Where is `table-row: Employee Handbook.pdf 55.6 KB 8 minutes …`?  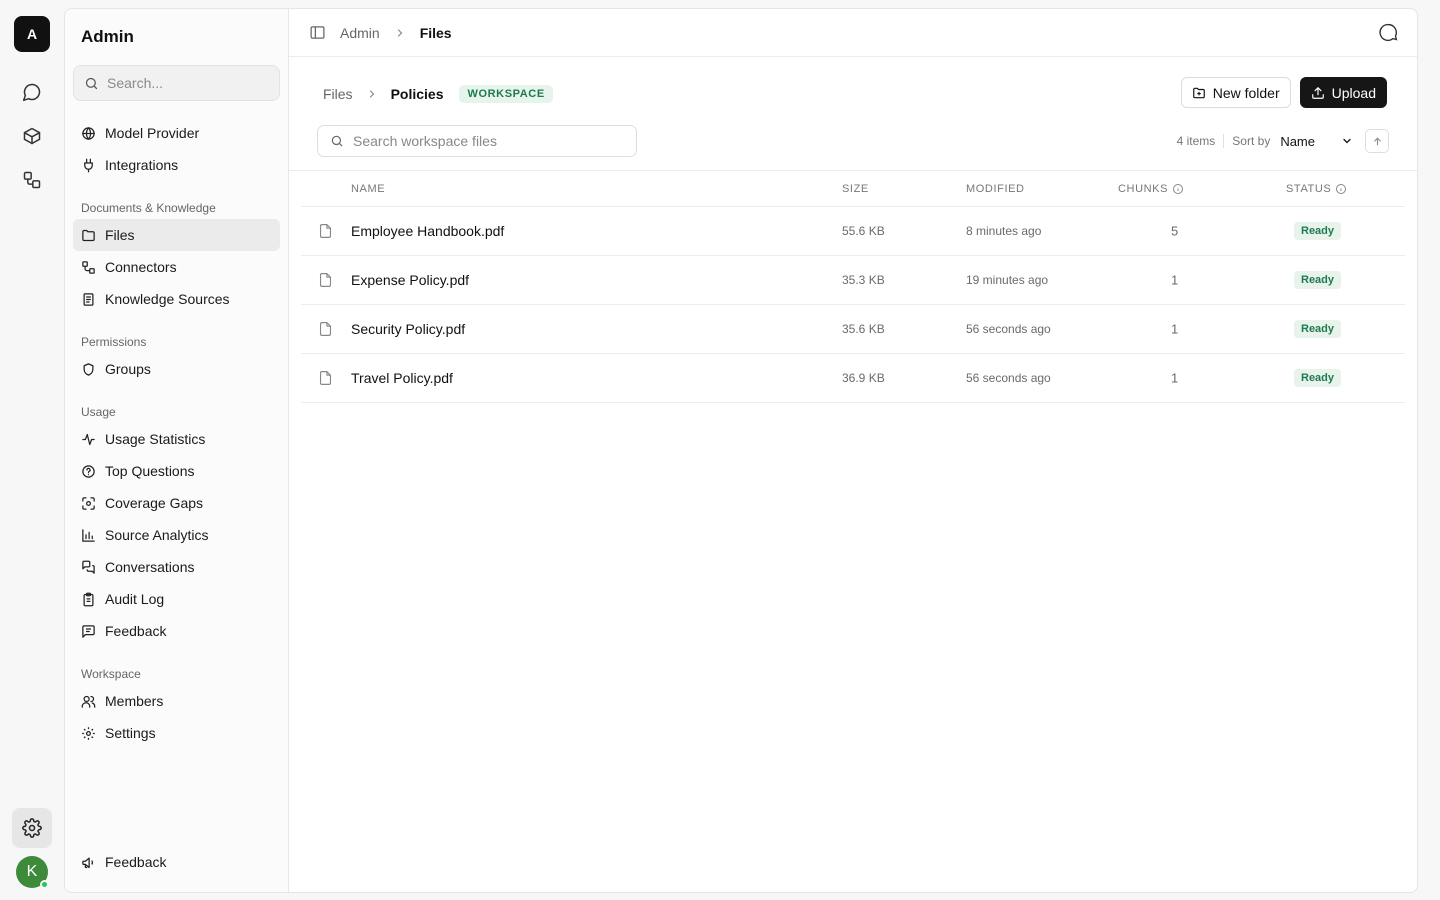
table-row: Employee Handbook.pdf 55.6 KB 8 minutes … is located at coordinates (853, 231).